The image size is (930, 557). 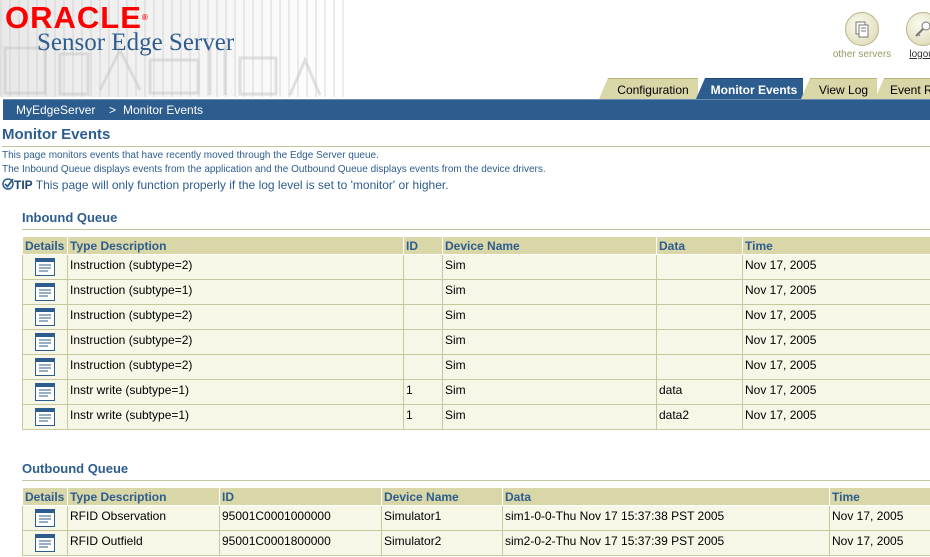 What do you see at coordinates (476, 480) in the screenshot?
I see `outbound-divider` at bounding box center [476, 480].